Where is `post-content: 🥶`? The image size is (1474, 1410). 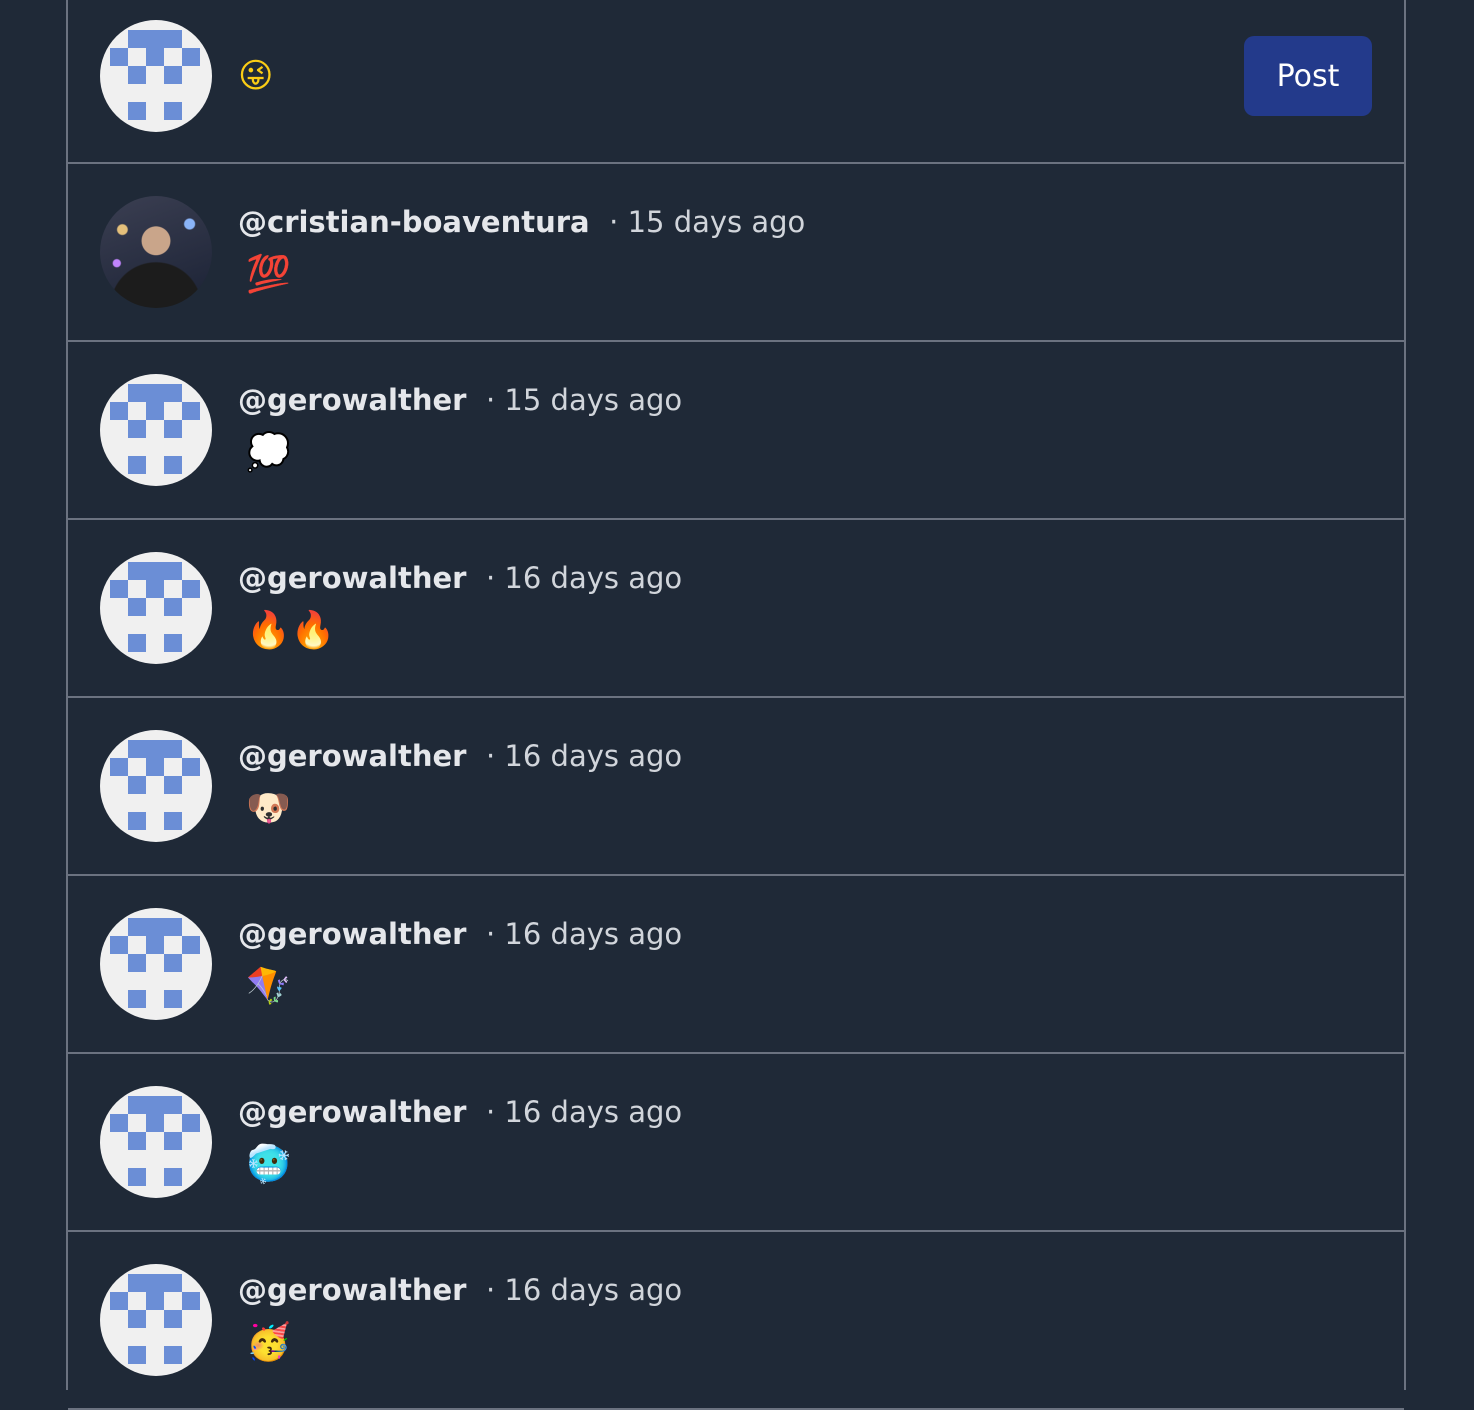 post-content: 🥶 is located at coordinates (268, 1164).